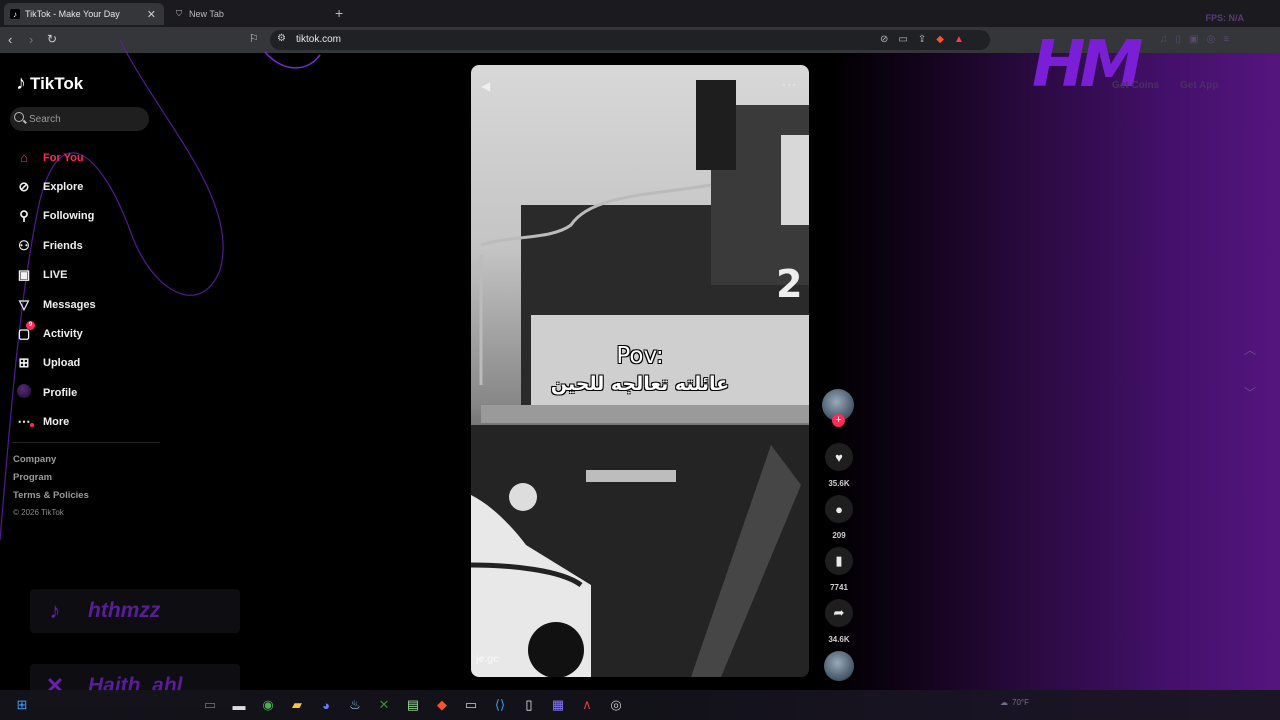 The image size is (1280, 720). Describe the element at coordinates (442, 705) in the screenshot. I see `brave-icon: ◆` at that location.